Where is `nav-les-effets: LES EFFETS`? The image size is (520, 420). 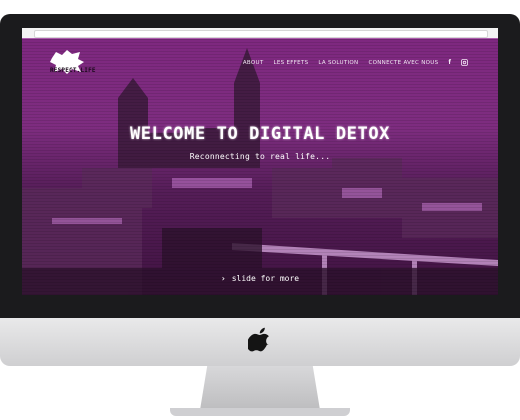
nav-les-effets: LES EFFETS is located at coordinates (290, 63).